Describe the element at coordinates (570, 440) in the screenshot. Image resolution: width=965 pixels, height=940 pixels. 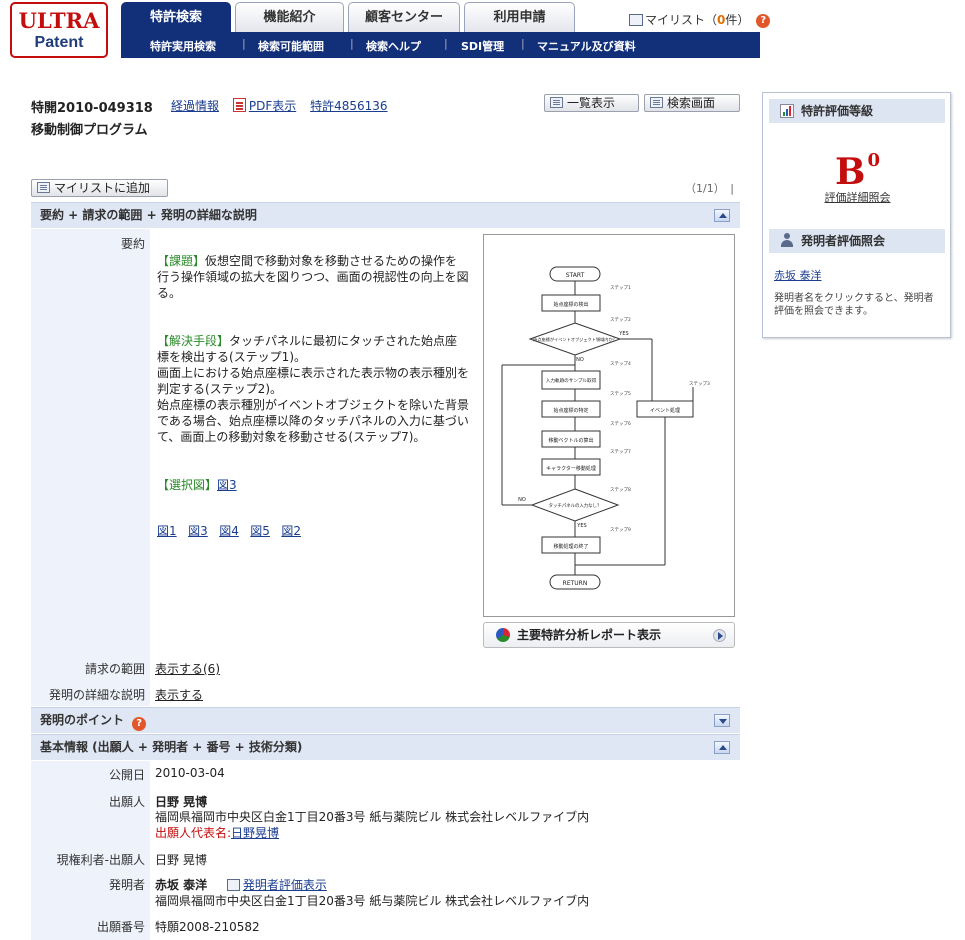
I see `flow-step6-label: 移動ベクトルの算出` at that location.